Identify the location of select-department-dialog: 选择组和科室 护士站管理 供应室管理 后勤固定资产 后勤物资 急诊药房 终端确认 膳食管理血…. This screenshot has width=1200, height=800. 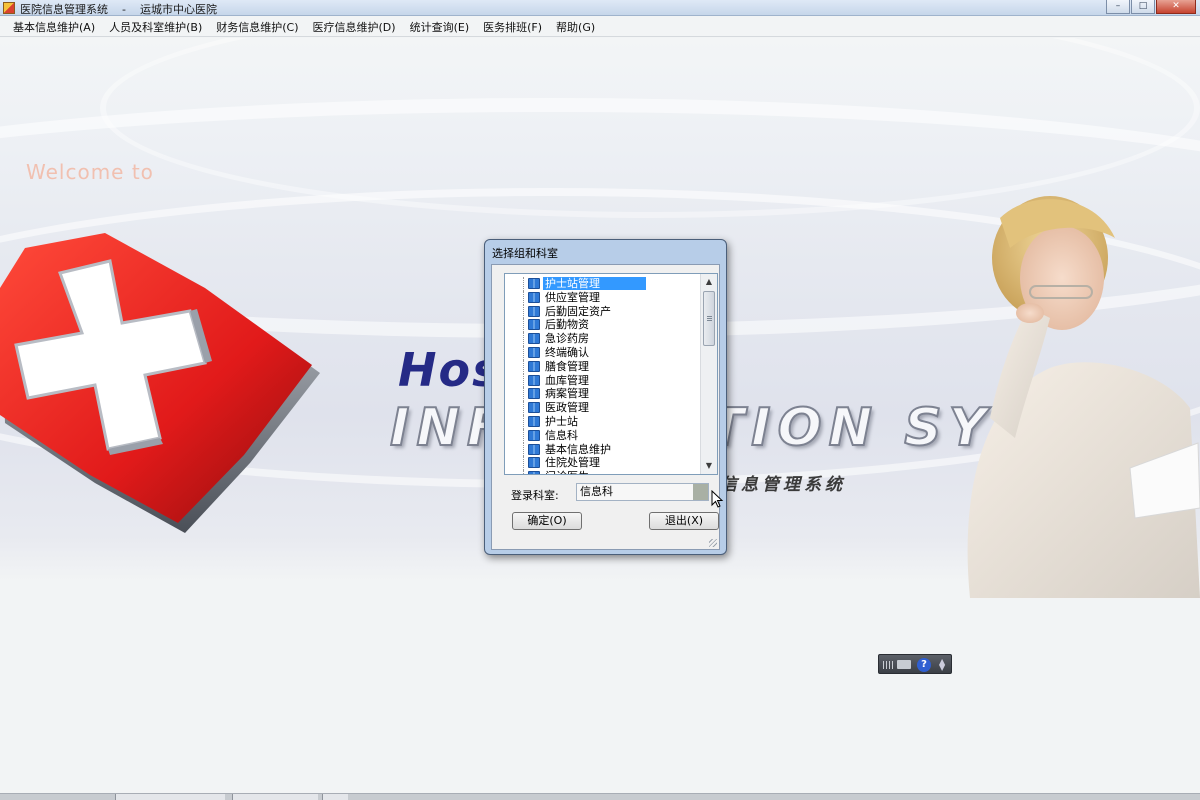
(605, 397).